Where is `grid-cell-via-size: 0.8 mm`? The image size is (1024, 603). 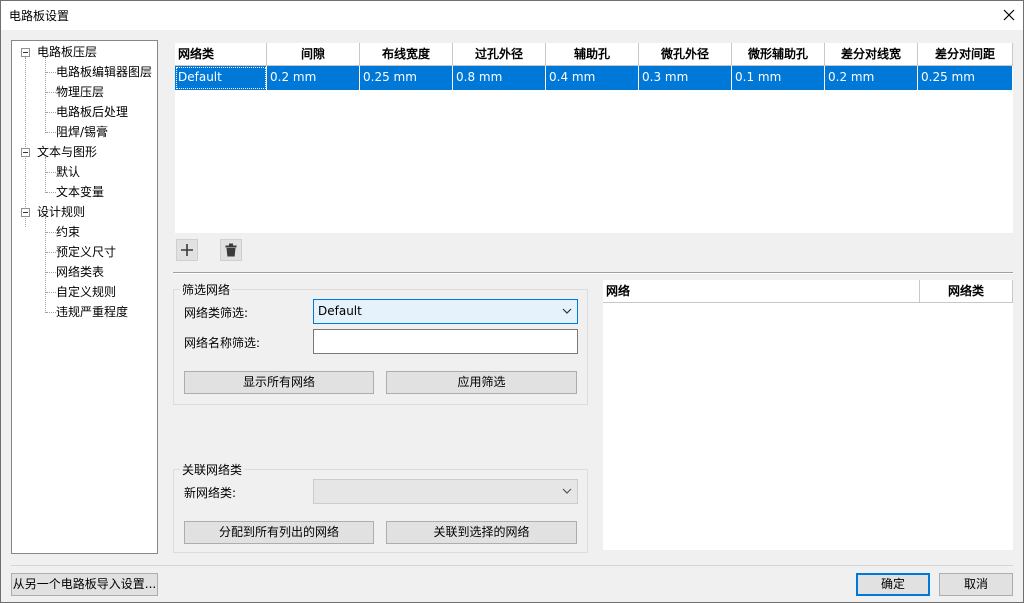 grid-cell-via-size: 0.8 mm is located at coordinates (499, 78).